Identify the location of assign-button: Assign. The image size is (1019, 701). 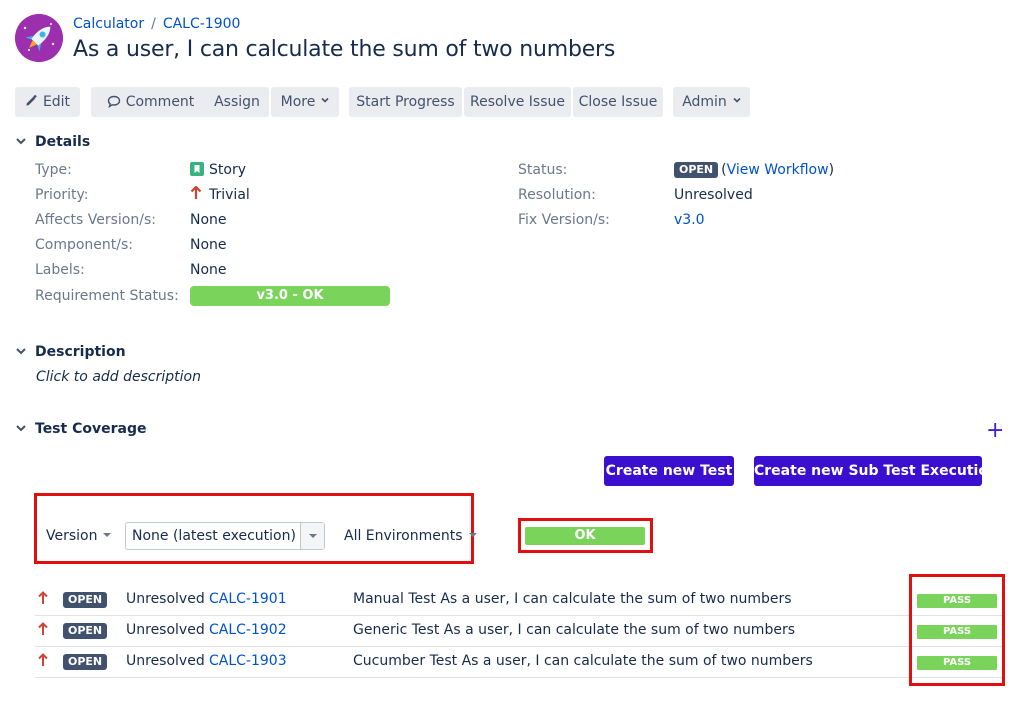
(237, 102).